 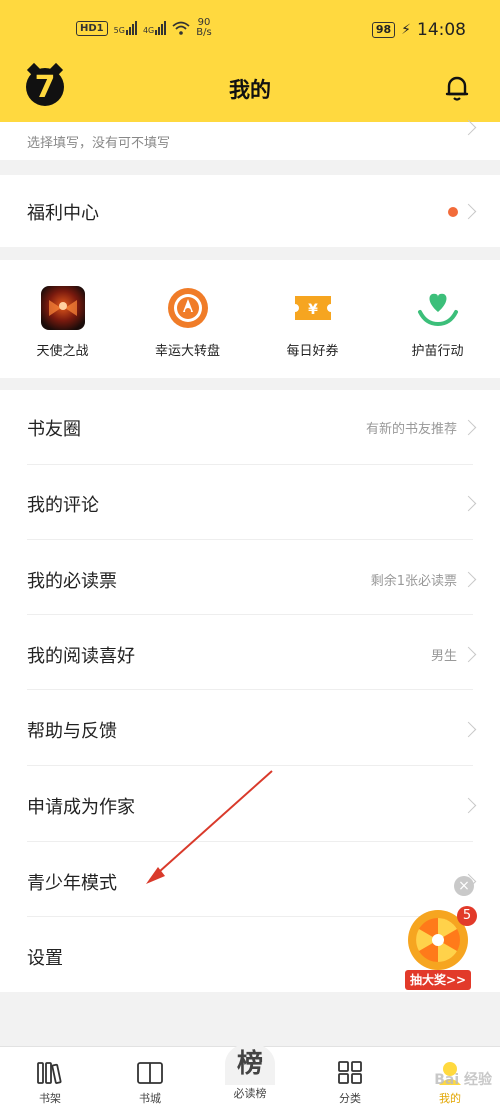 I want to click on tab-must-read-rank: 榜 必读榜, so click(x=250, y=1072).